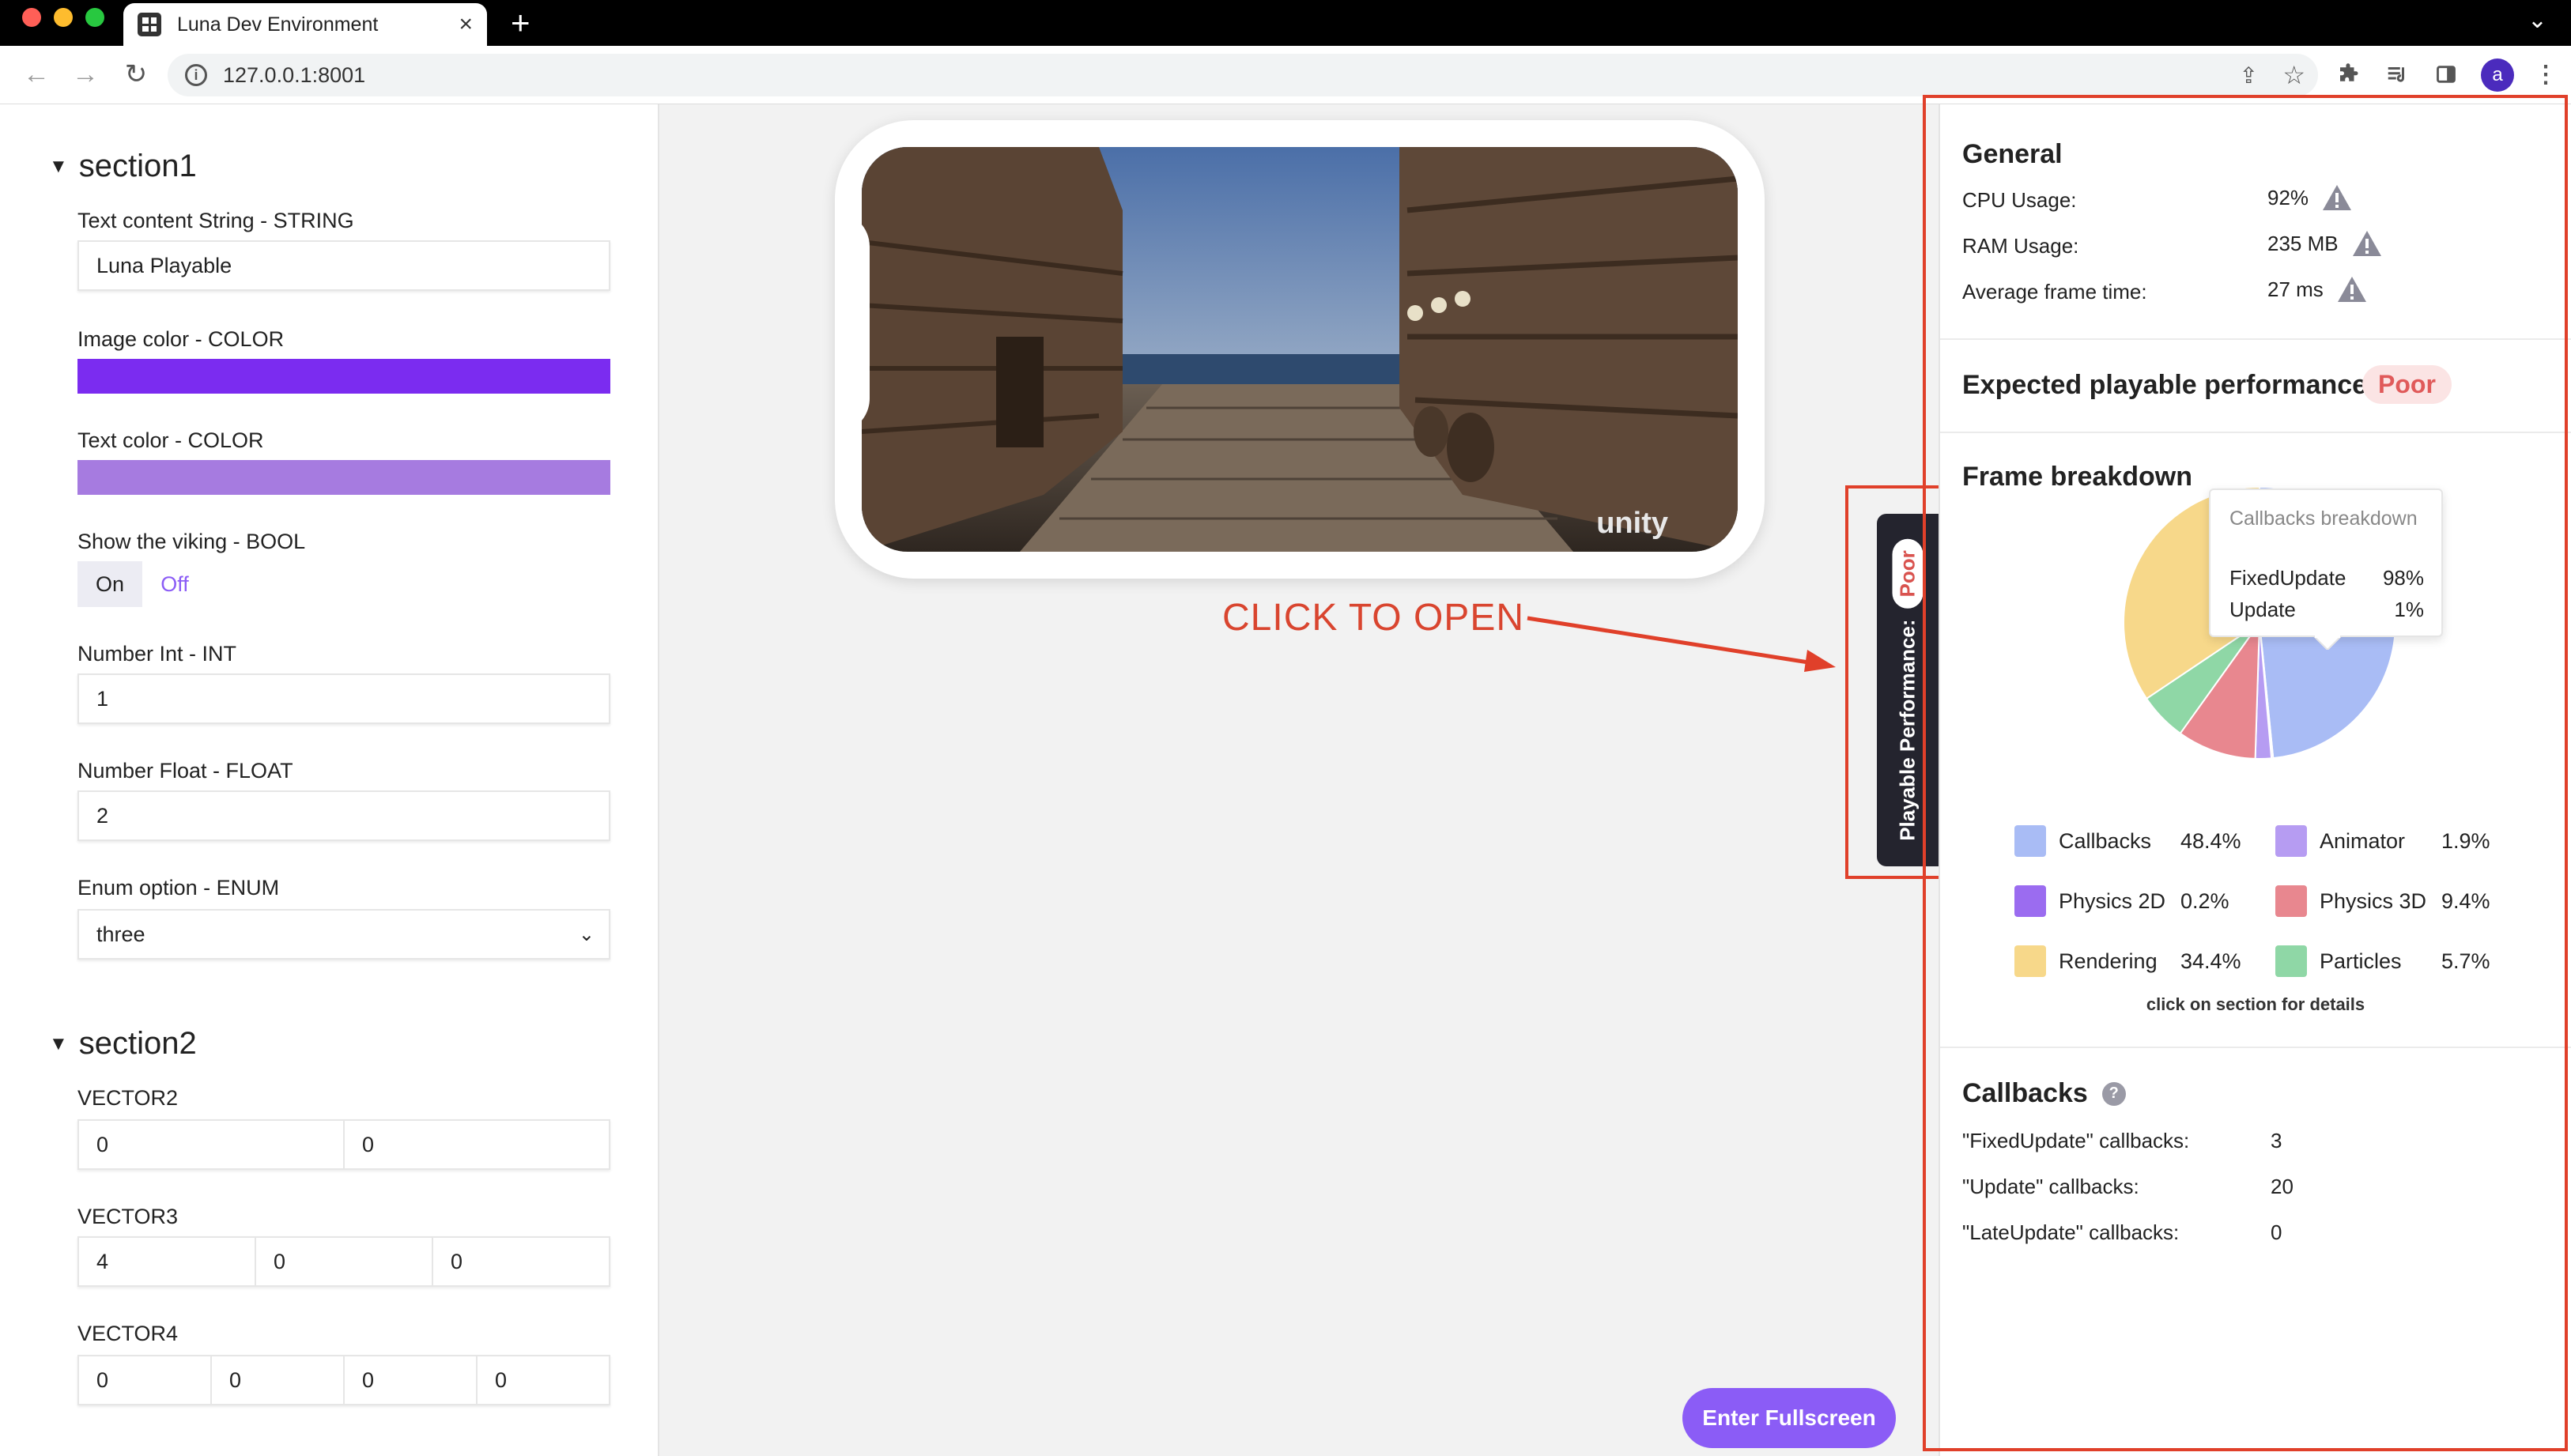 The height and width of the screenshot is (1456, 2571). Describe the element at coordinates (1908, 730) in the screenshot. I see `perf-tab-label: Playable Performance:` at that location.